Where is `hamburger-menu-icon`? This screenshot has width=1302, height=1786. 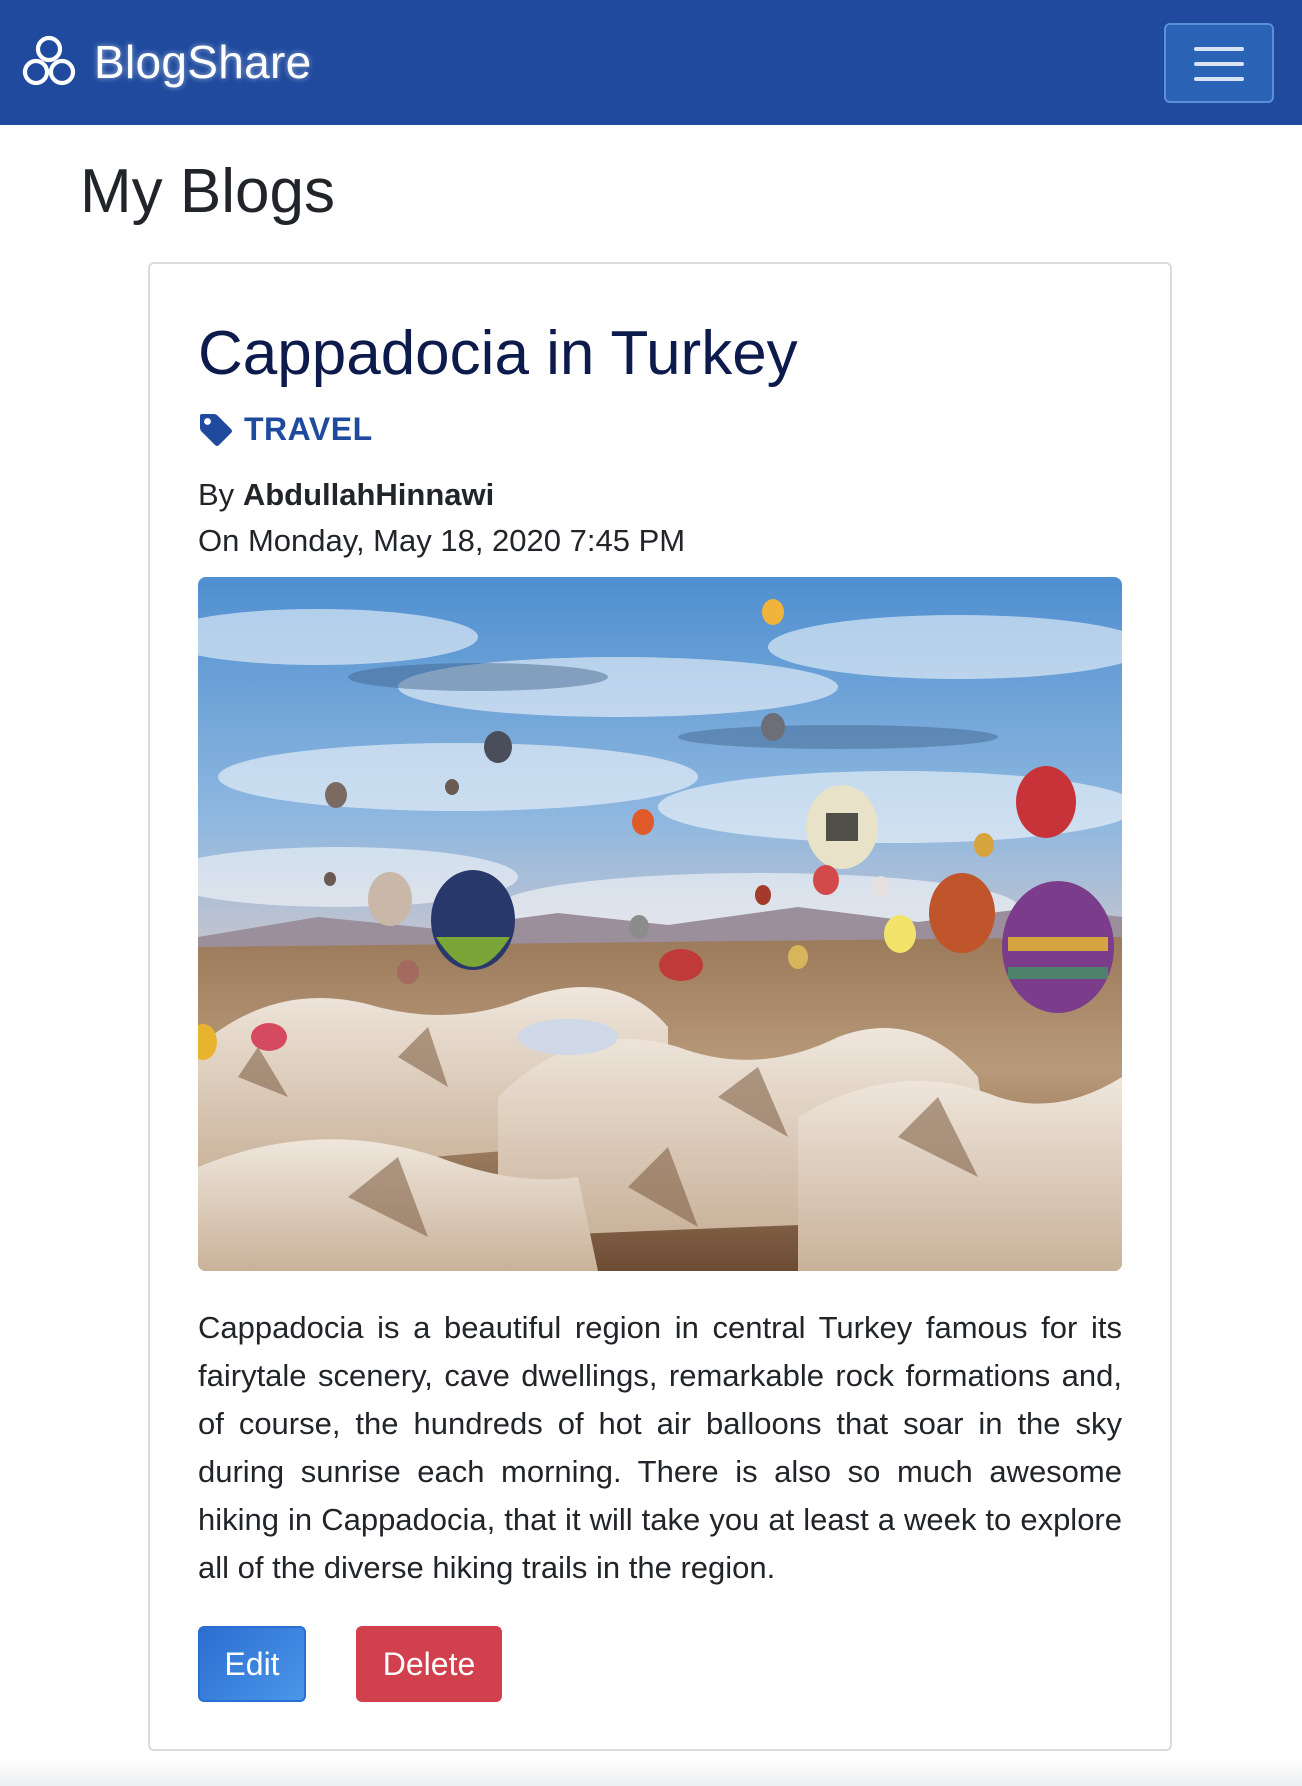 hamburger-menu-icon is located at coordinates (1219, 49).